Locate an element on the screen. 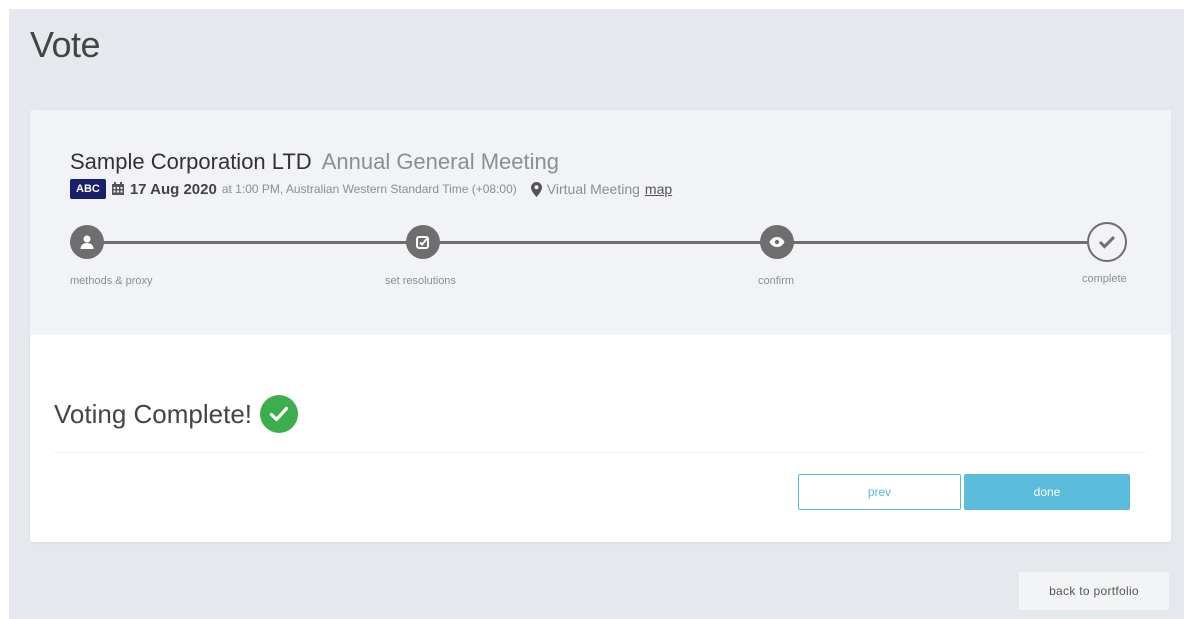  user-icon is located at coordinates (87, 242).